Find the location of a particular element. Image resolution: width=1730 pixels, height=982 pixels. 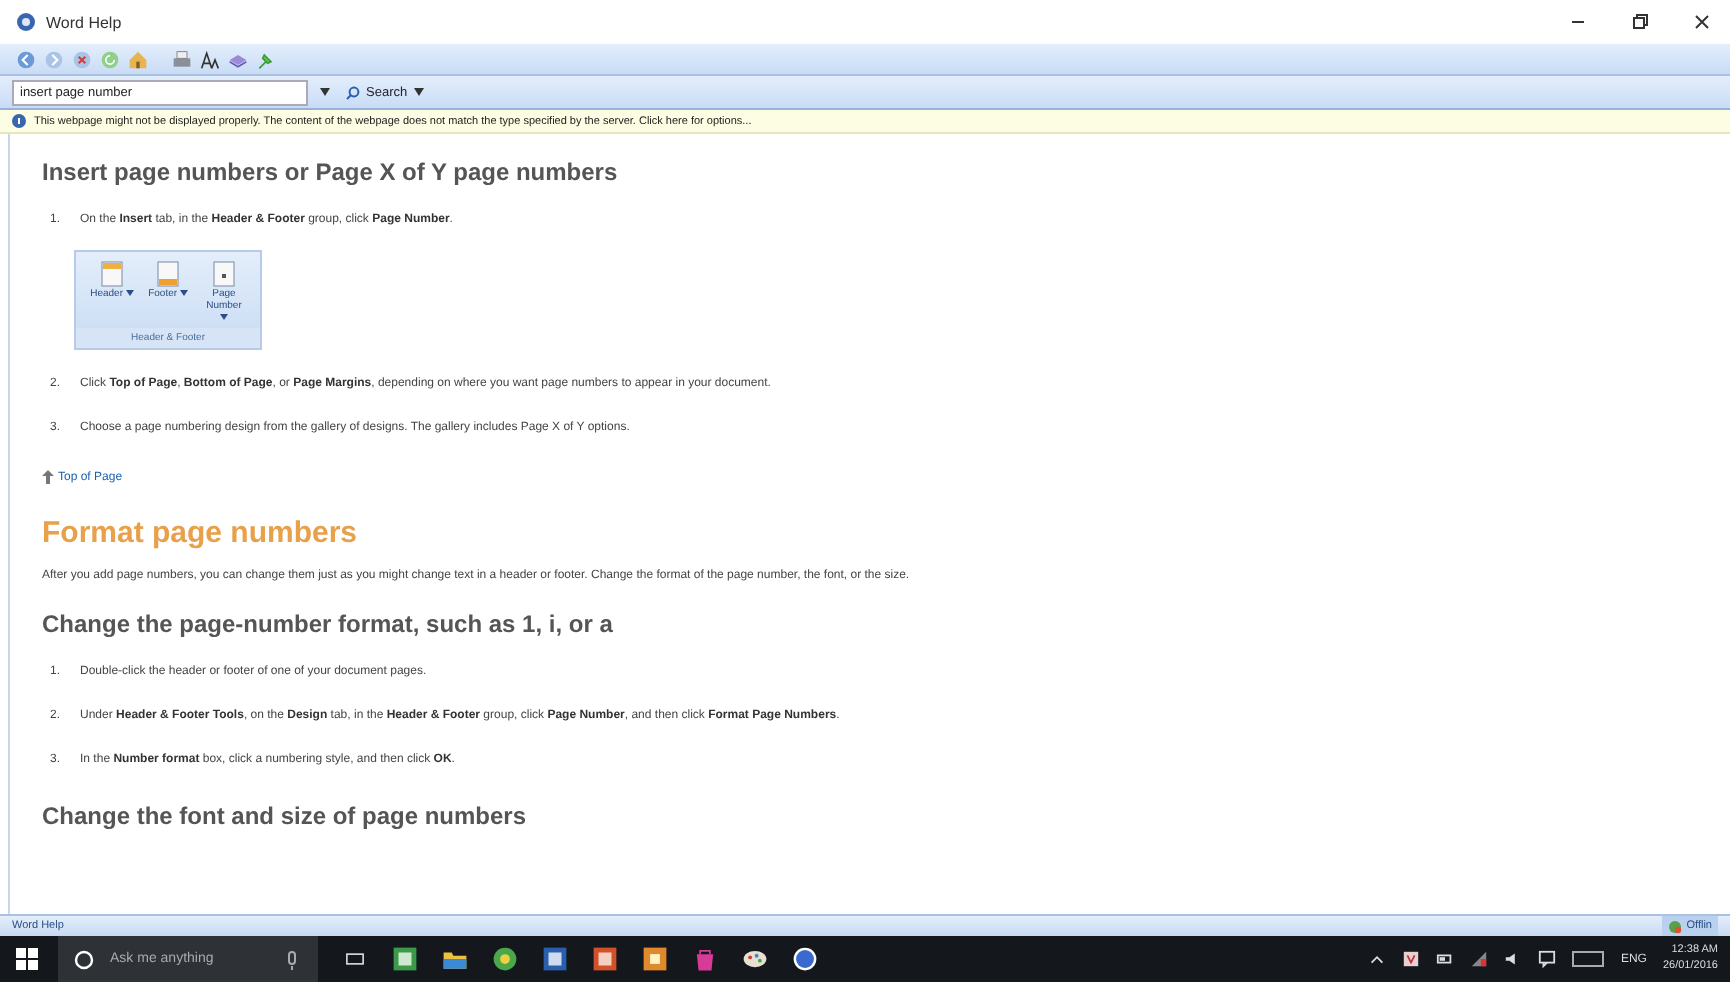

stop-icon is located at coordinates (82, 59).